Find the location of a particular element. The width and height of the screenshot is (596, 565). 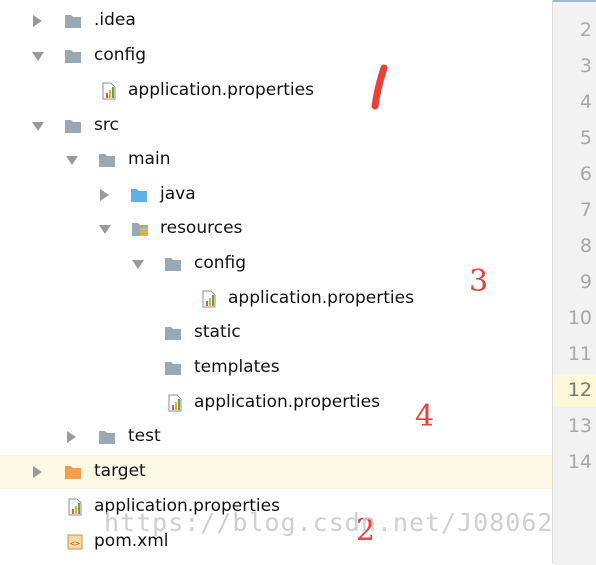

line-number: 10 is located at coordinates (579, 318).